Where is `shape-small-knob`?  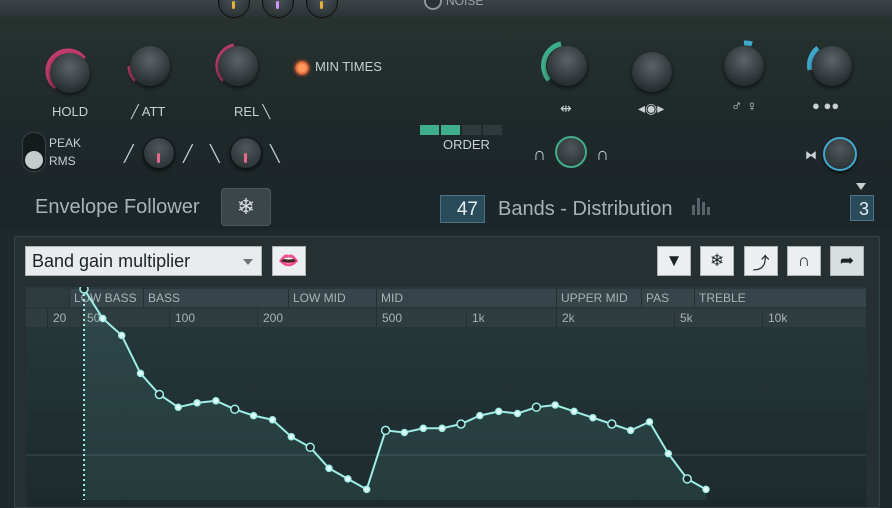
shape-small-knob is located at coordinates (571, 152).